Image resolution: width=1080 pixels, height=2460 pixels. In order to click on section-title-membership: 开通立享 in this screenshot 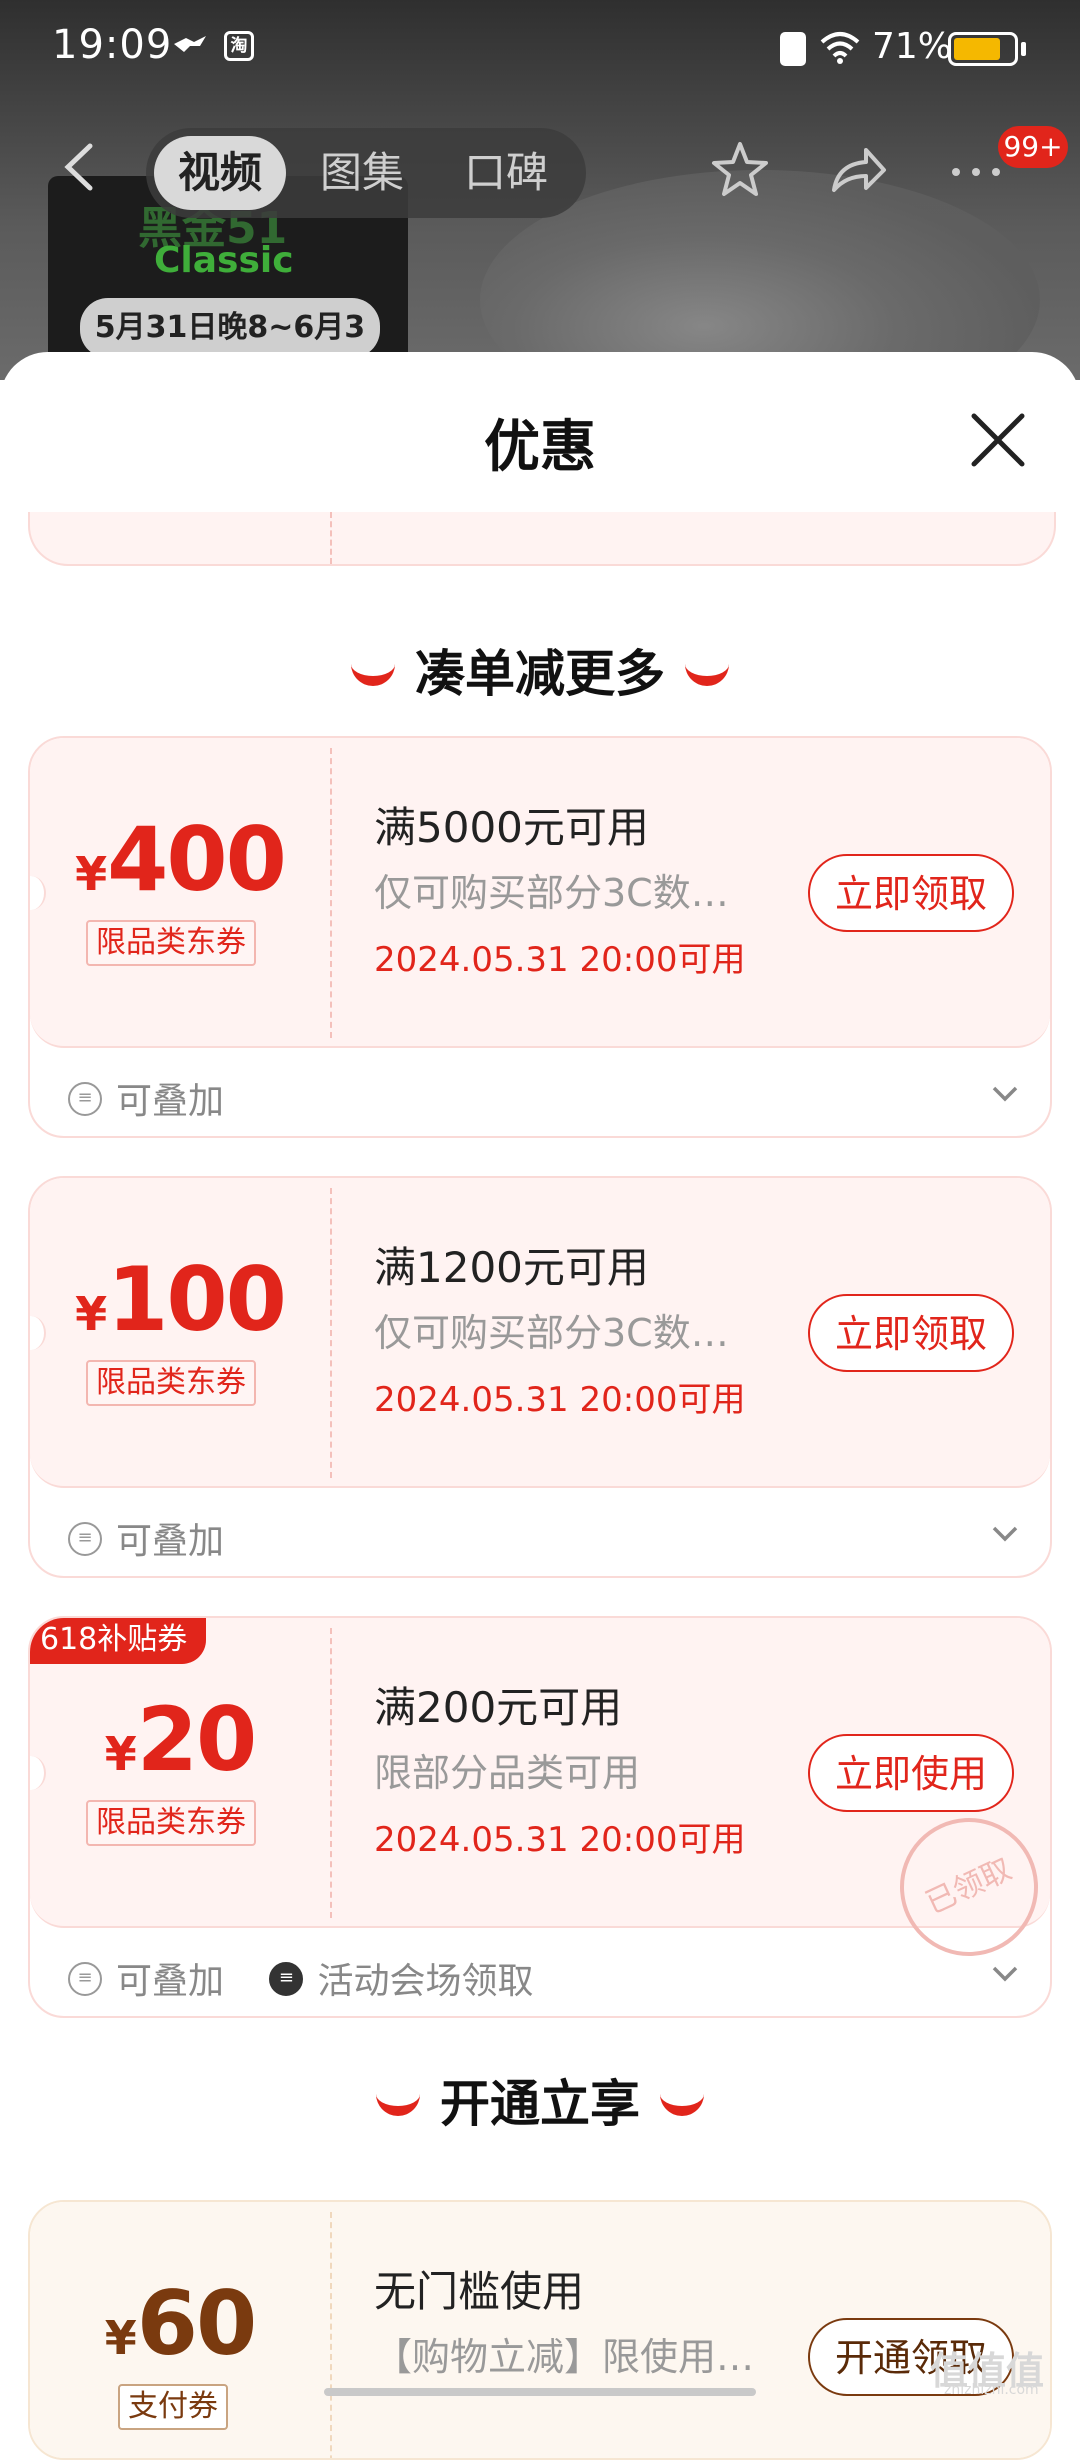, I will do `click(540, 2100)`.